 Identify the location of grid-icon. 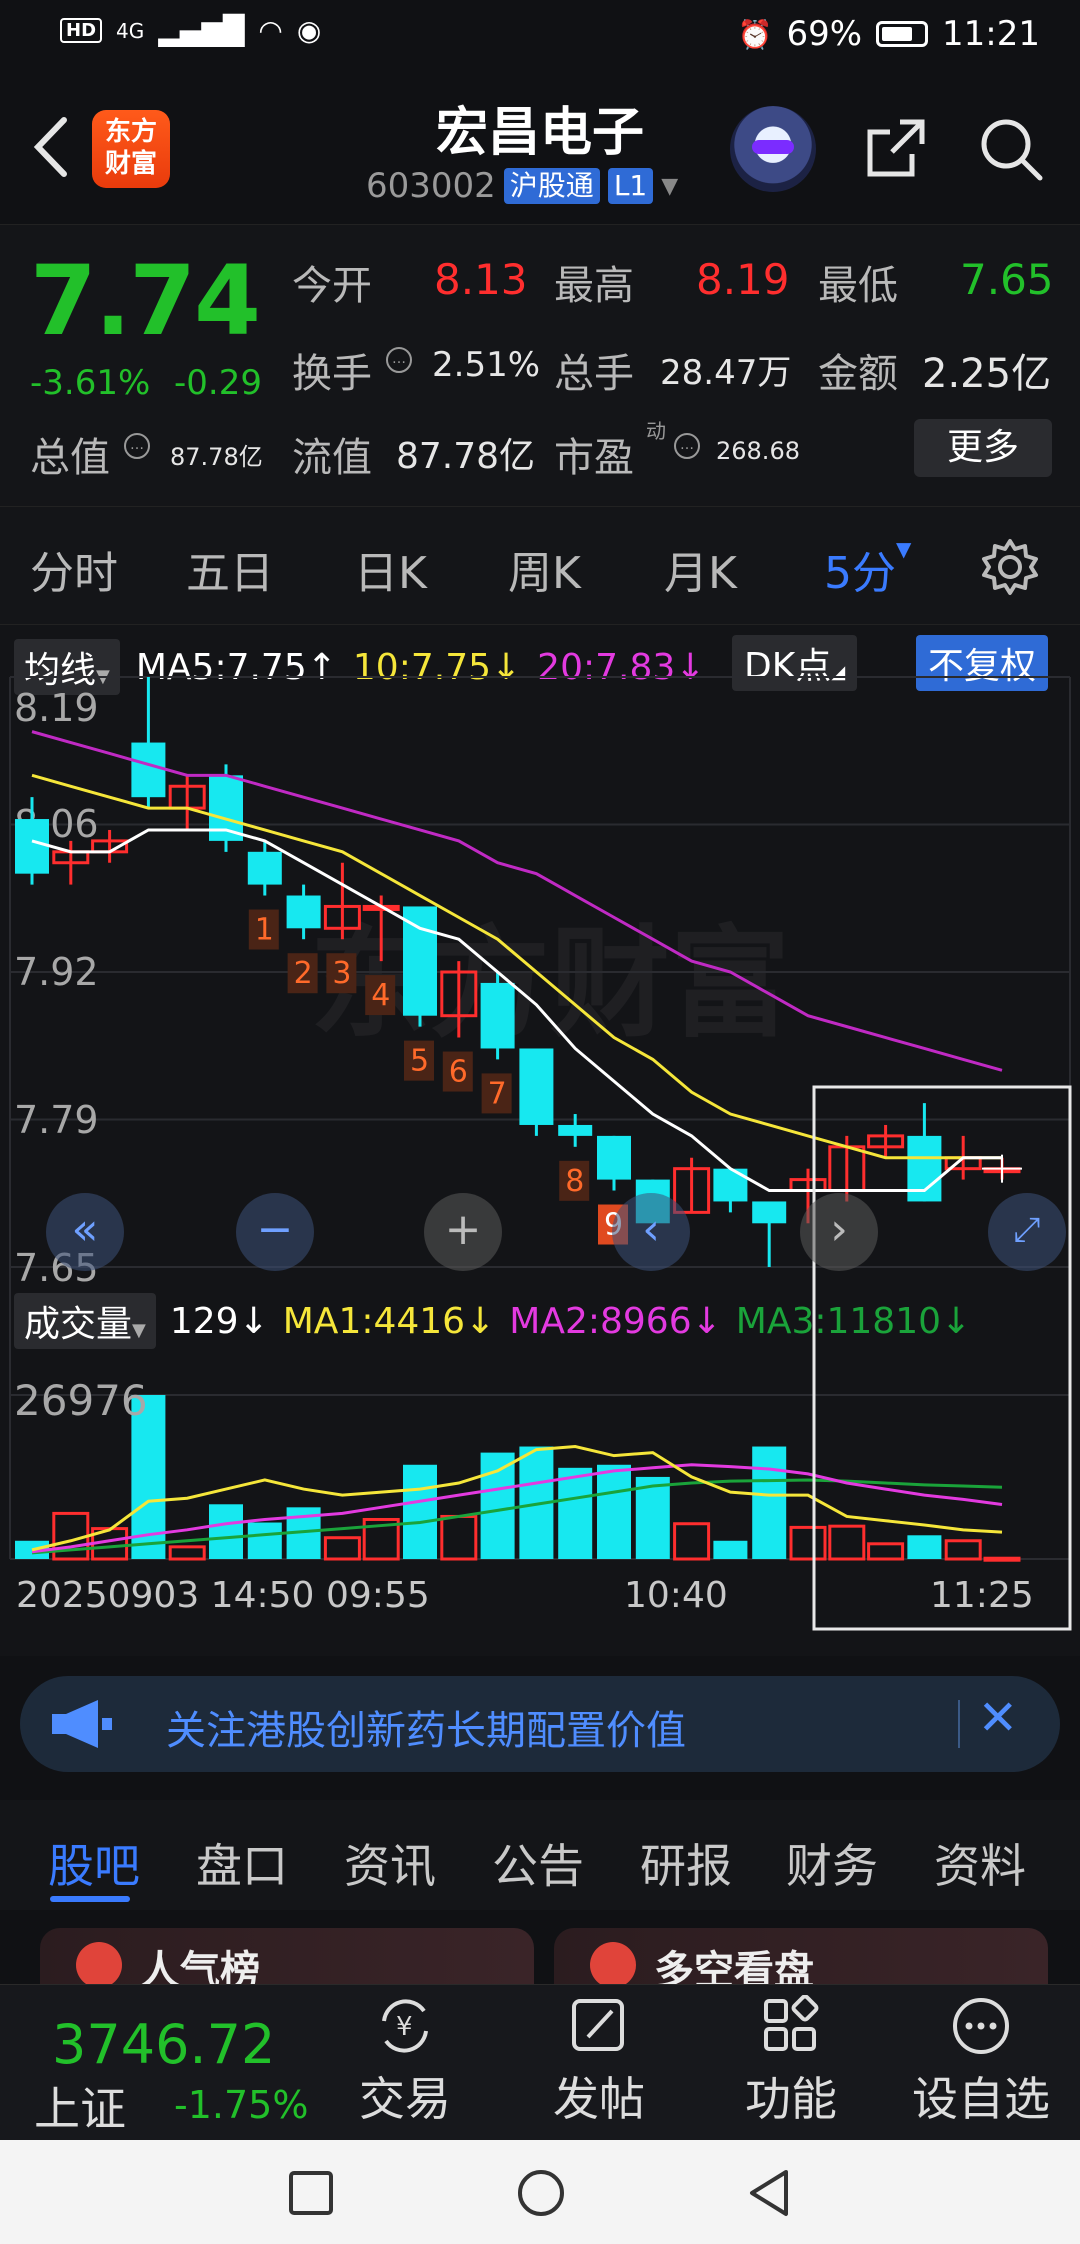
(791, 2022).